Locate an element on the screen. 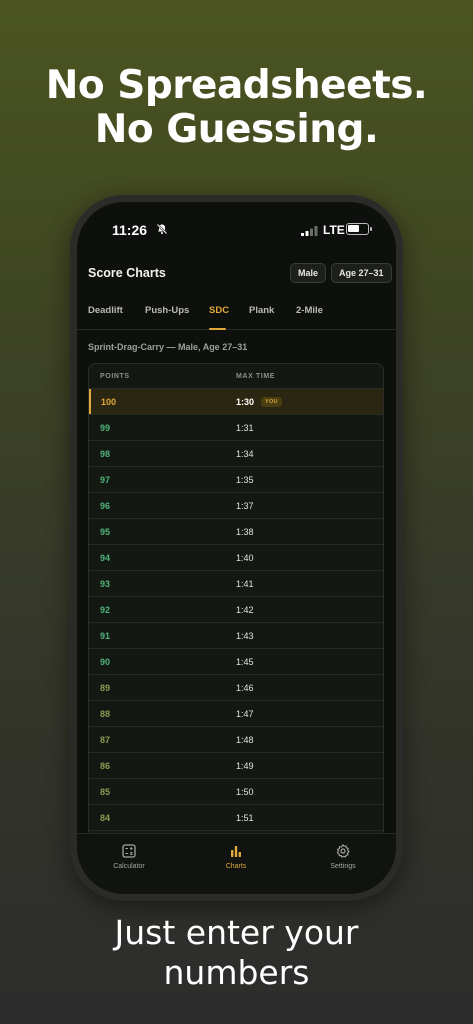 The height and width of the screenshot is (1024, 473). table-row: 88 1:47 is located at coordinates (236, 714).